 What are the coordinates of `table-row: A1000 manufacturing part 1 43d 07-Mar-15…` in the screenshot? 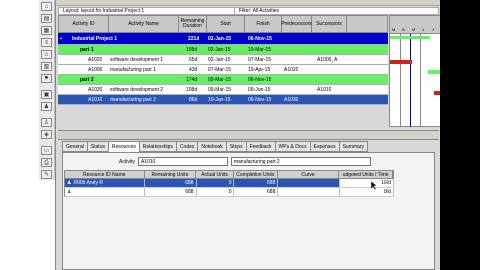 It's located at (223, 70).